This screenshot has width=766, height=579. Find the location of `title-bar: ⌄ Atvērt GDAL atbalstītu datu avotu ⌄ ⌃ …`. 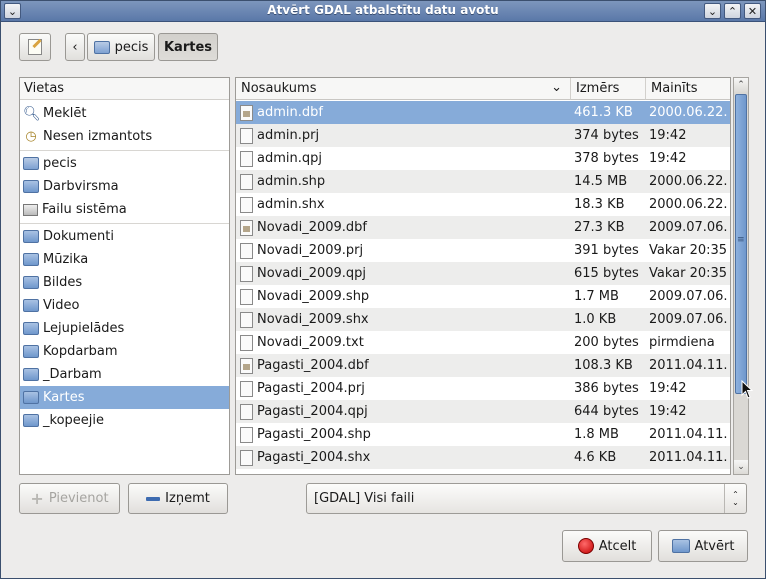

title-bar: ⌄ Atvērt GDAL atbalstītu datu avotu ⌄ ⌃ … is located at coordinates (383, 11).